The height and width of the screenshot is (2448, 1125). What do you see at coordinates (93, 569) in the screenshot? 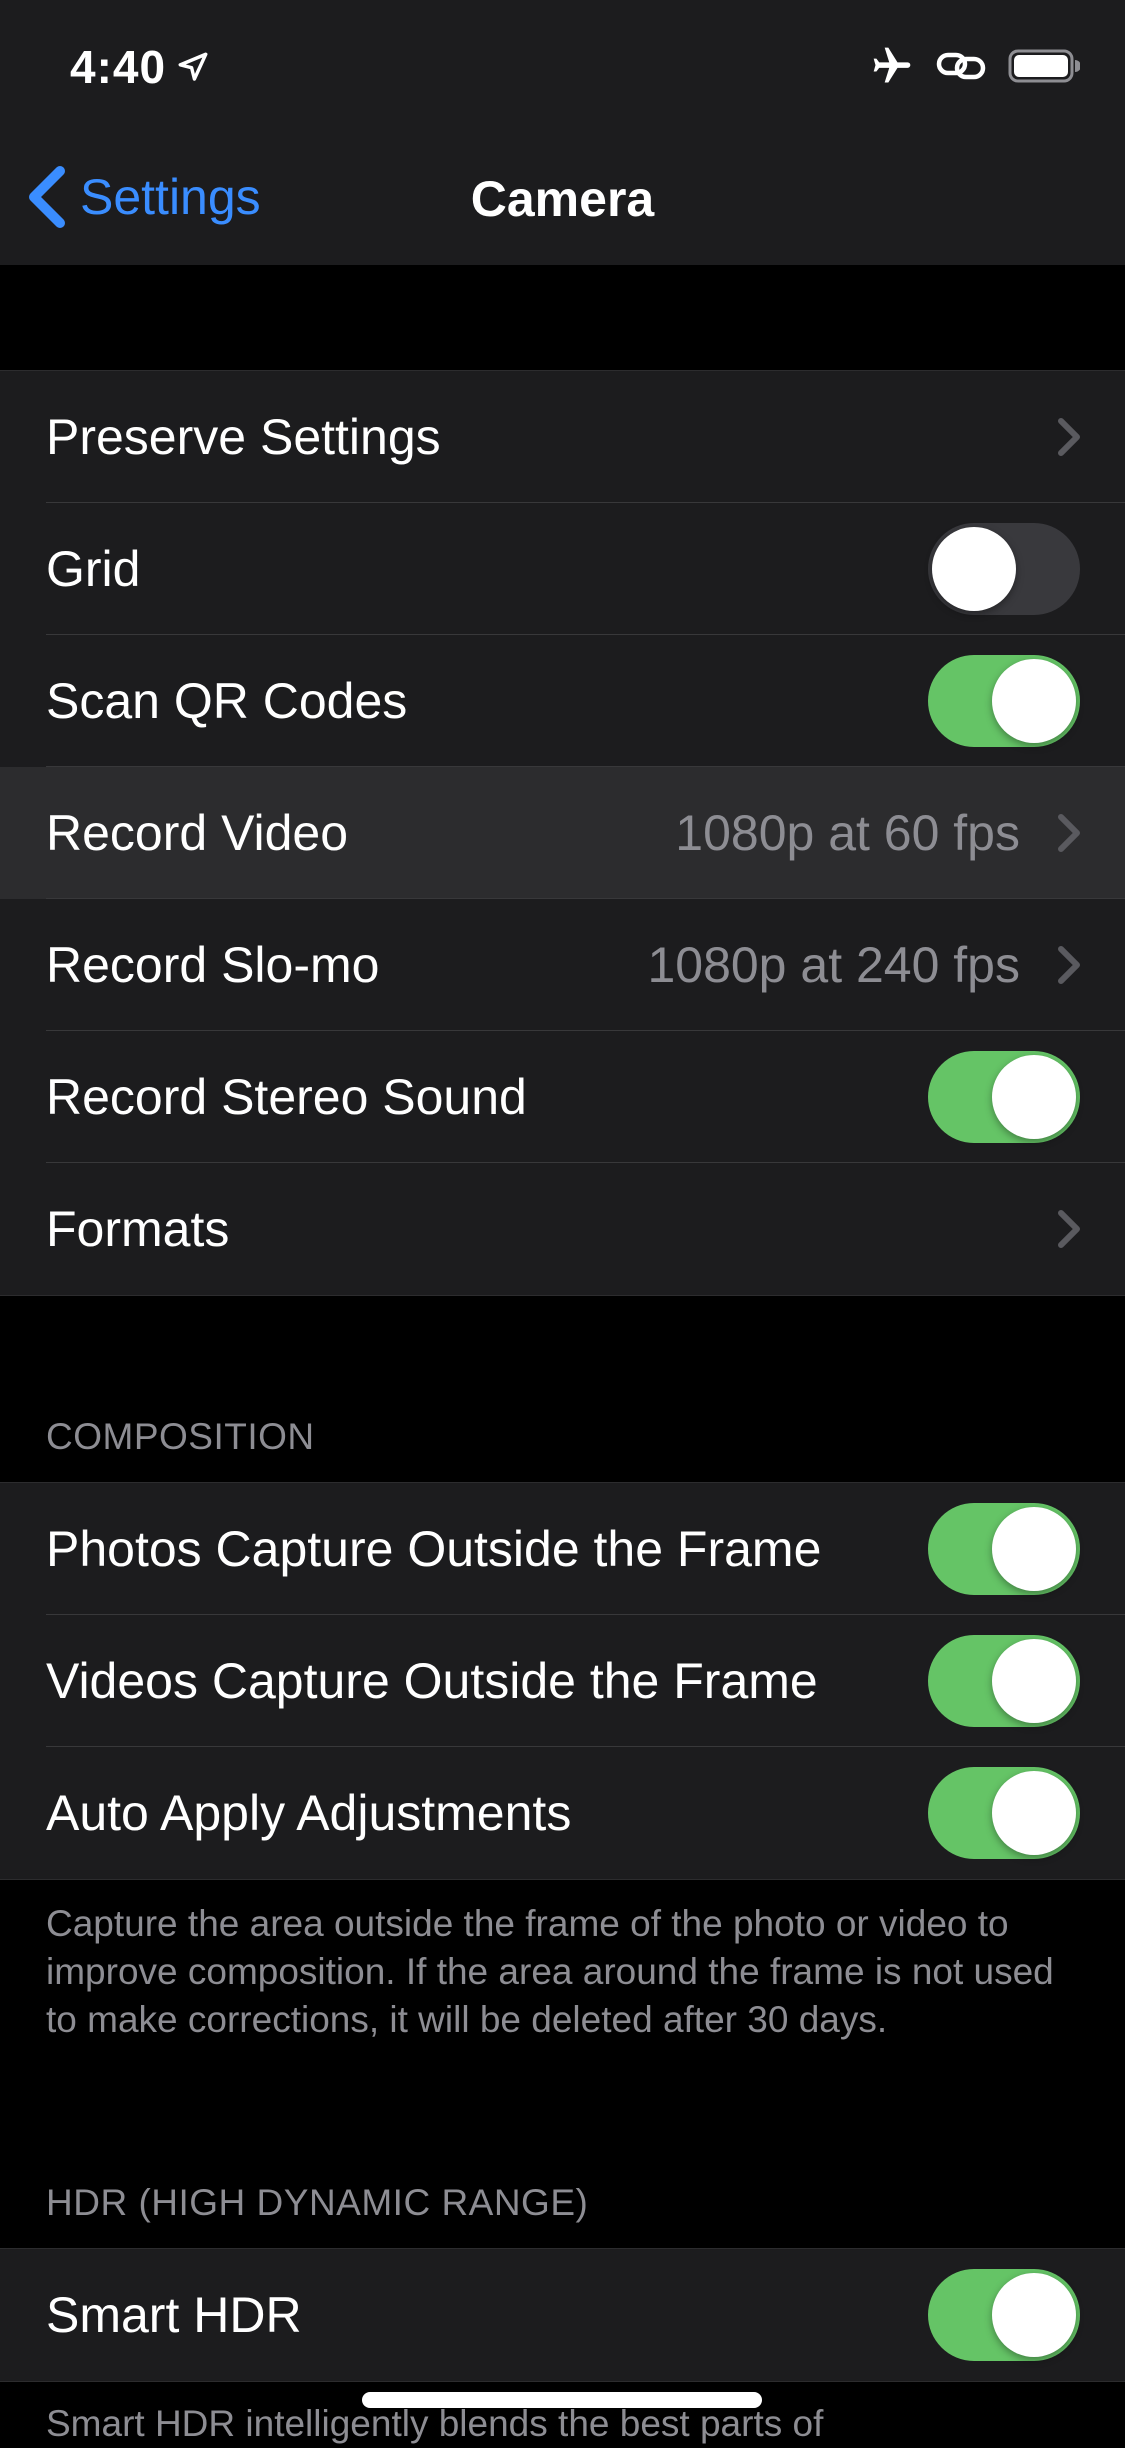
I see `grid-label: Grid` at bounding box center [93, 569].